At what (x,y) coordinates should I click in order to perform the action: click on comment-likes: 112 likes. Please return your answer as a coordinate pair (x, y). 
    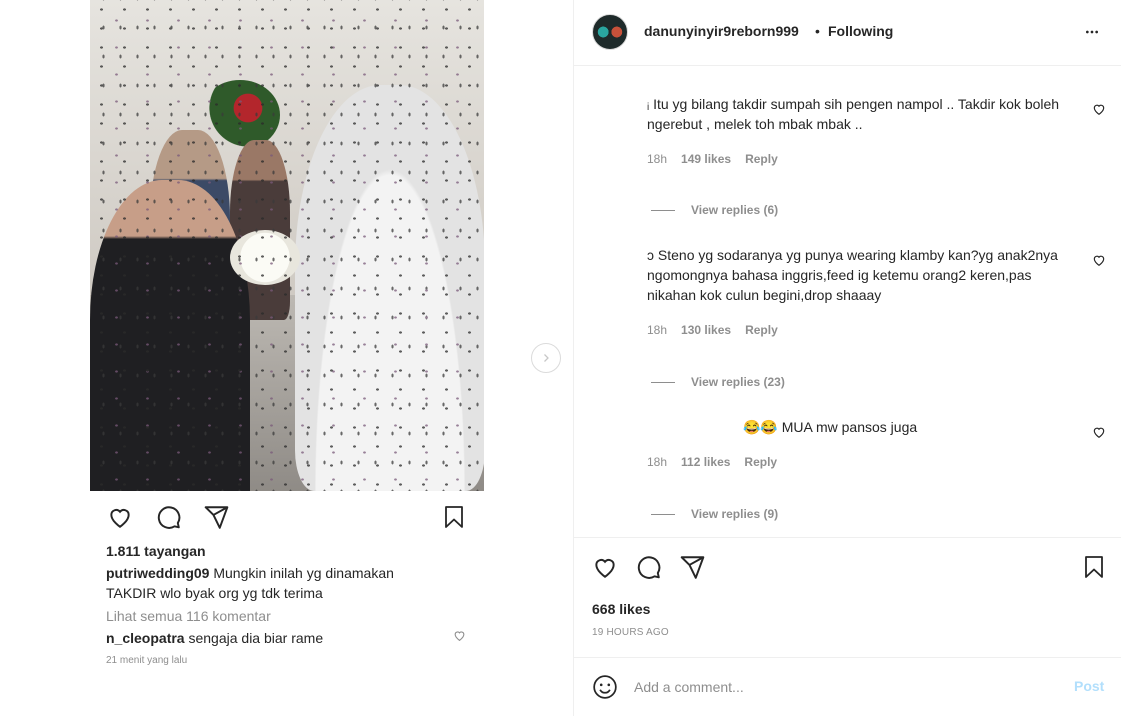
    Looking at the image, I should click on (705, 462).